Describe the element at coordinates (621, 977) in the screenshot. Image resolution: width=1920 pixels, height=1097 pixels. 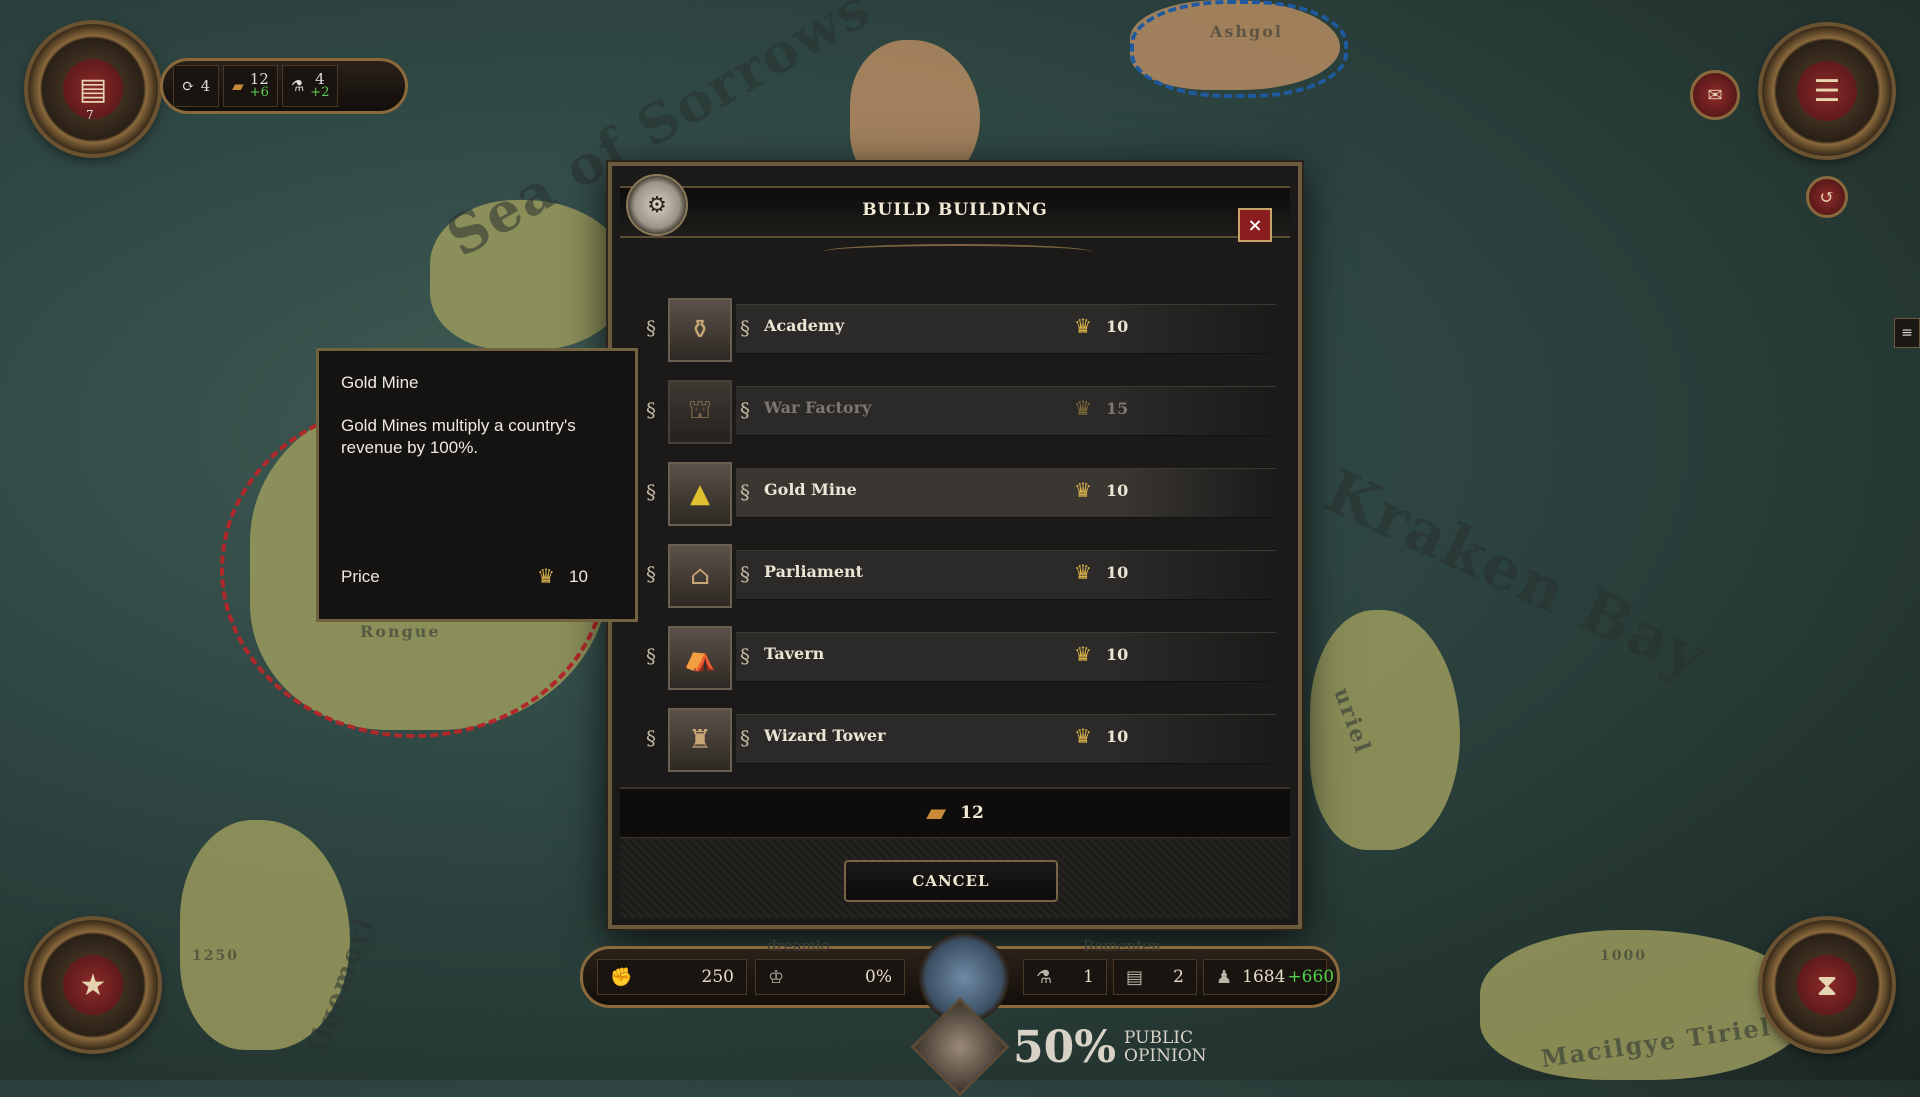
I see `fist-icon: ✊` at that location.